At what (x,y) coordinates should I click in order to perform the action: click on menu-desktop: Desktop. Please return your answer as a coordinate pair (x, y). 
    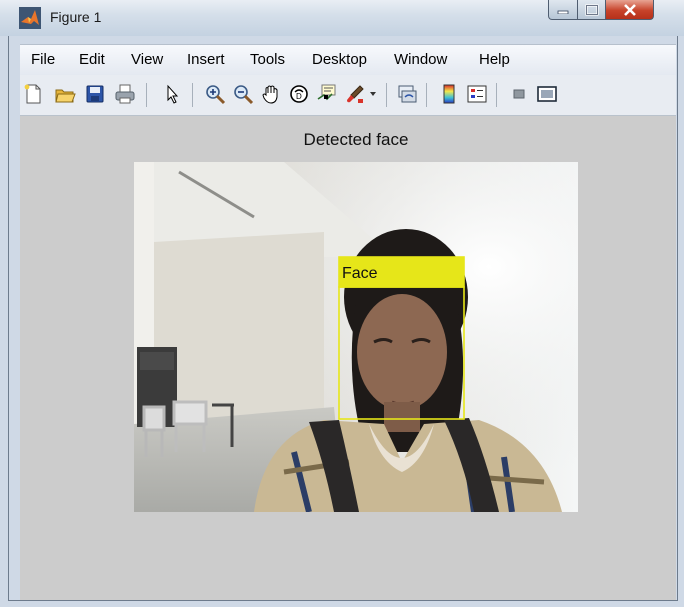
    Looking at the image, I should click on (339, 59).